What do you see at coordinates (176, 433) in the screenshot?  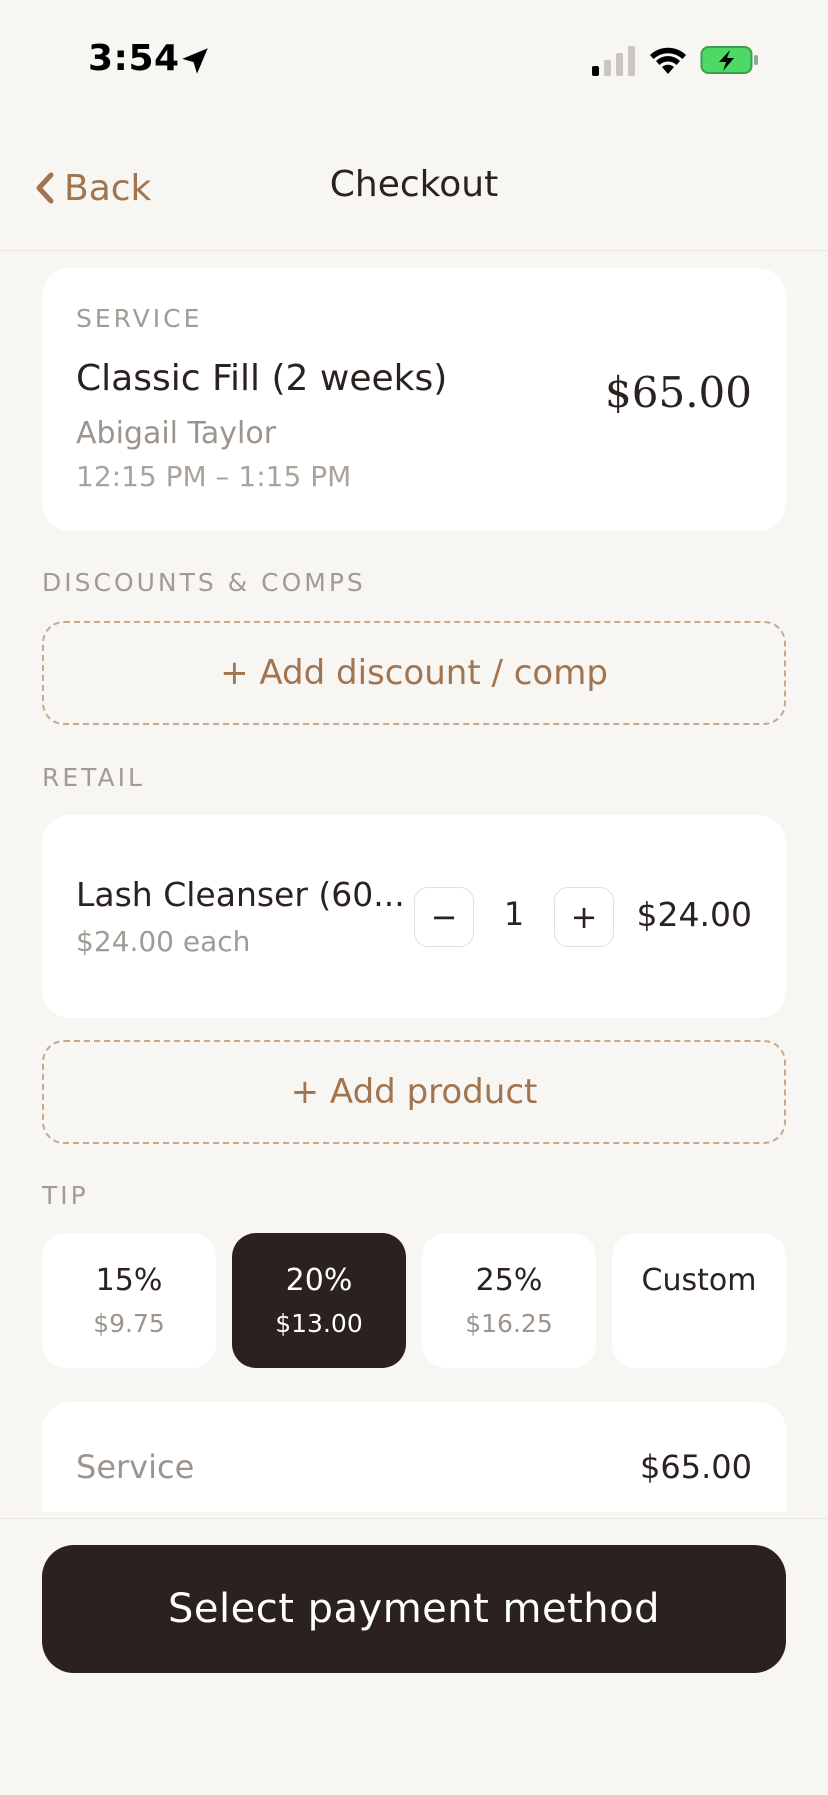 I see `service-staff-name: Abigail Taylor` at bounding box center [176, 433].